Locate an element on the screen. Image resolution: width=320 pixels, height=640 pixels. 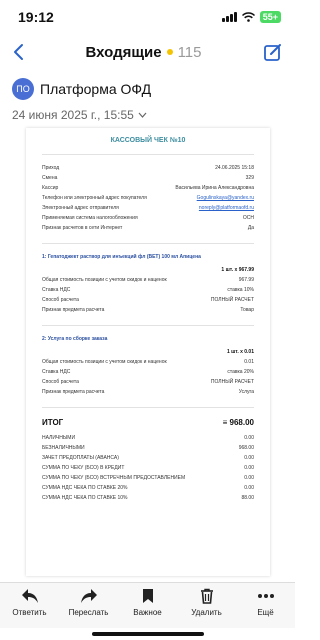
row-value: 88.00 is located at coordinates (247, 498).